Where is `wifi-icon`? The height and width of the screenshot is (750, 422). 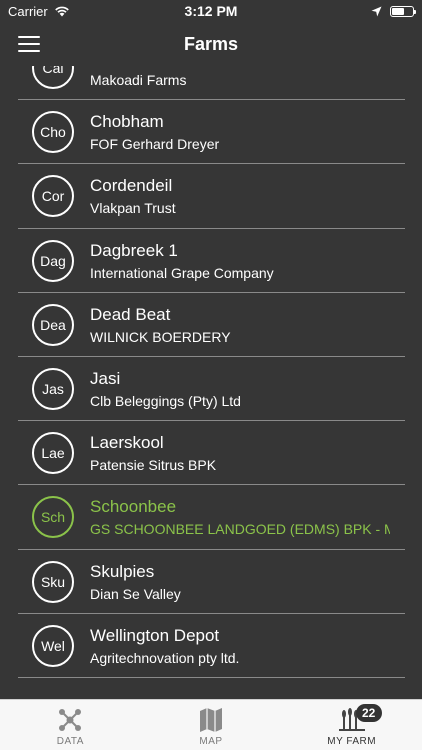 wifi-icon is located at coordinates (61, 11).